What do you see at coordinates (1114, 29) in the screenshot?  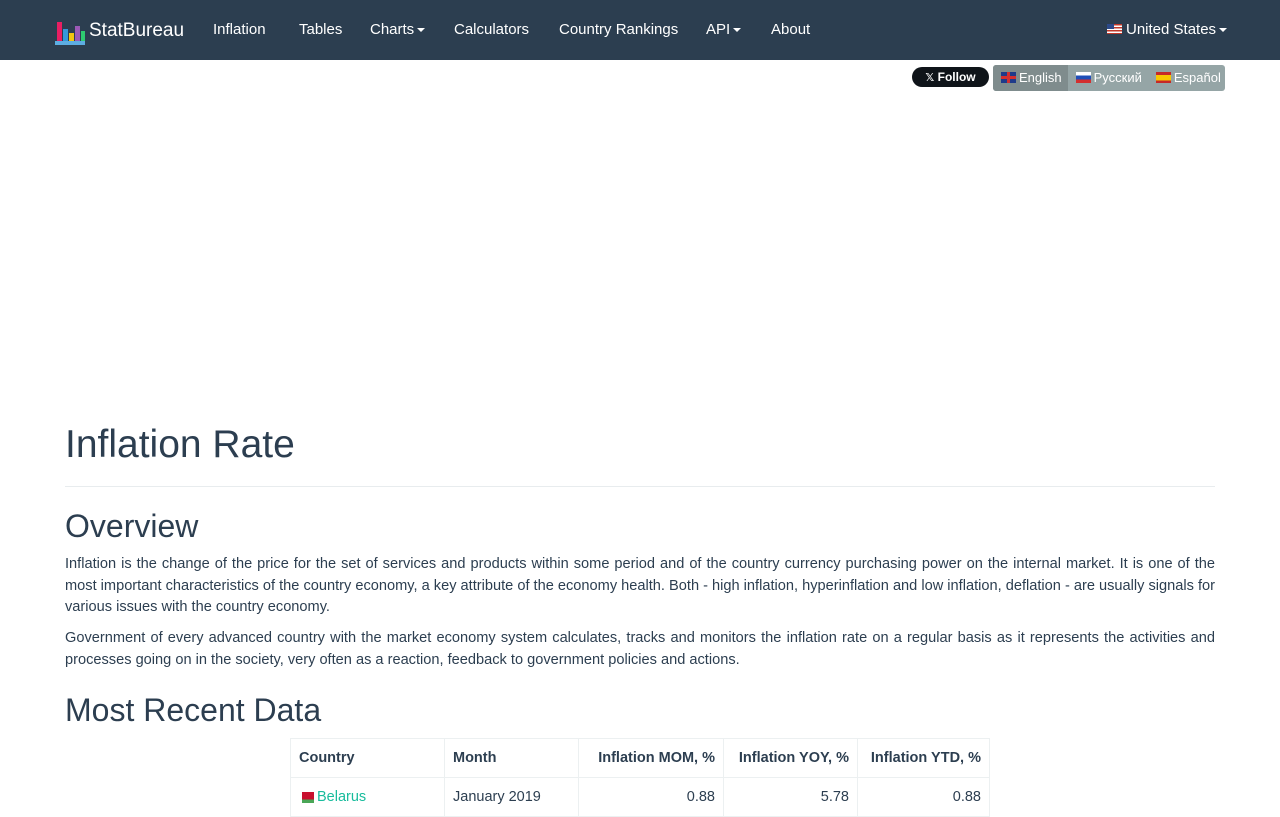 I see `us-flag-icon` at bounding box center [1114, 29].